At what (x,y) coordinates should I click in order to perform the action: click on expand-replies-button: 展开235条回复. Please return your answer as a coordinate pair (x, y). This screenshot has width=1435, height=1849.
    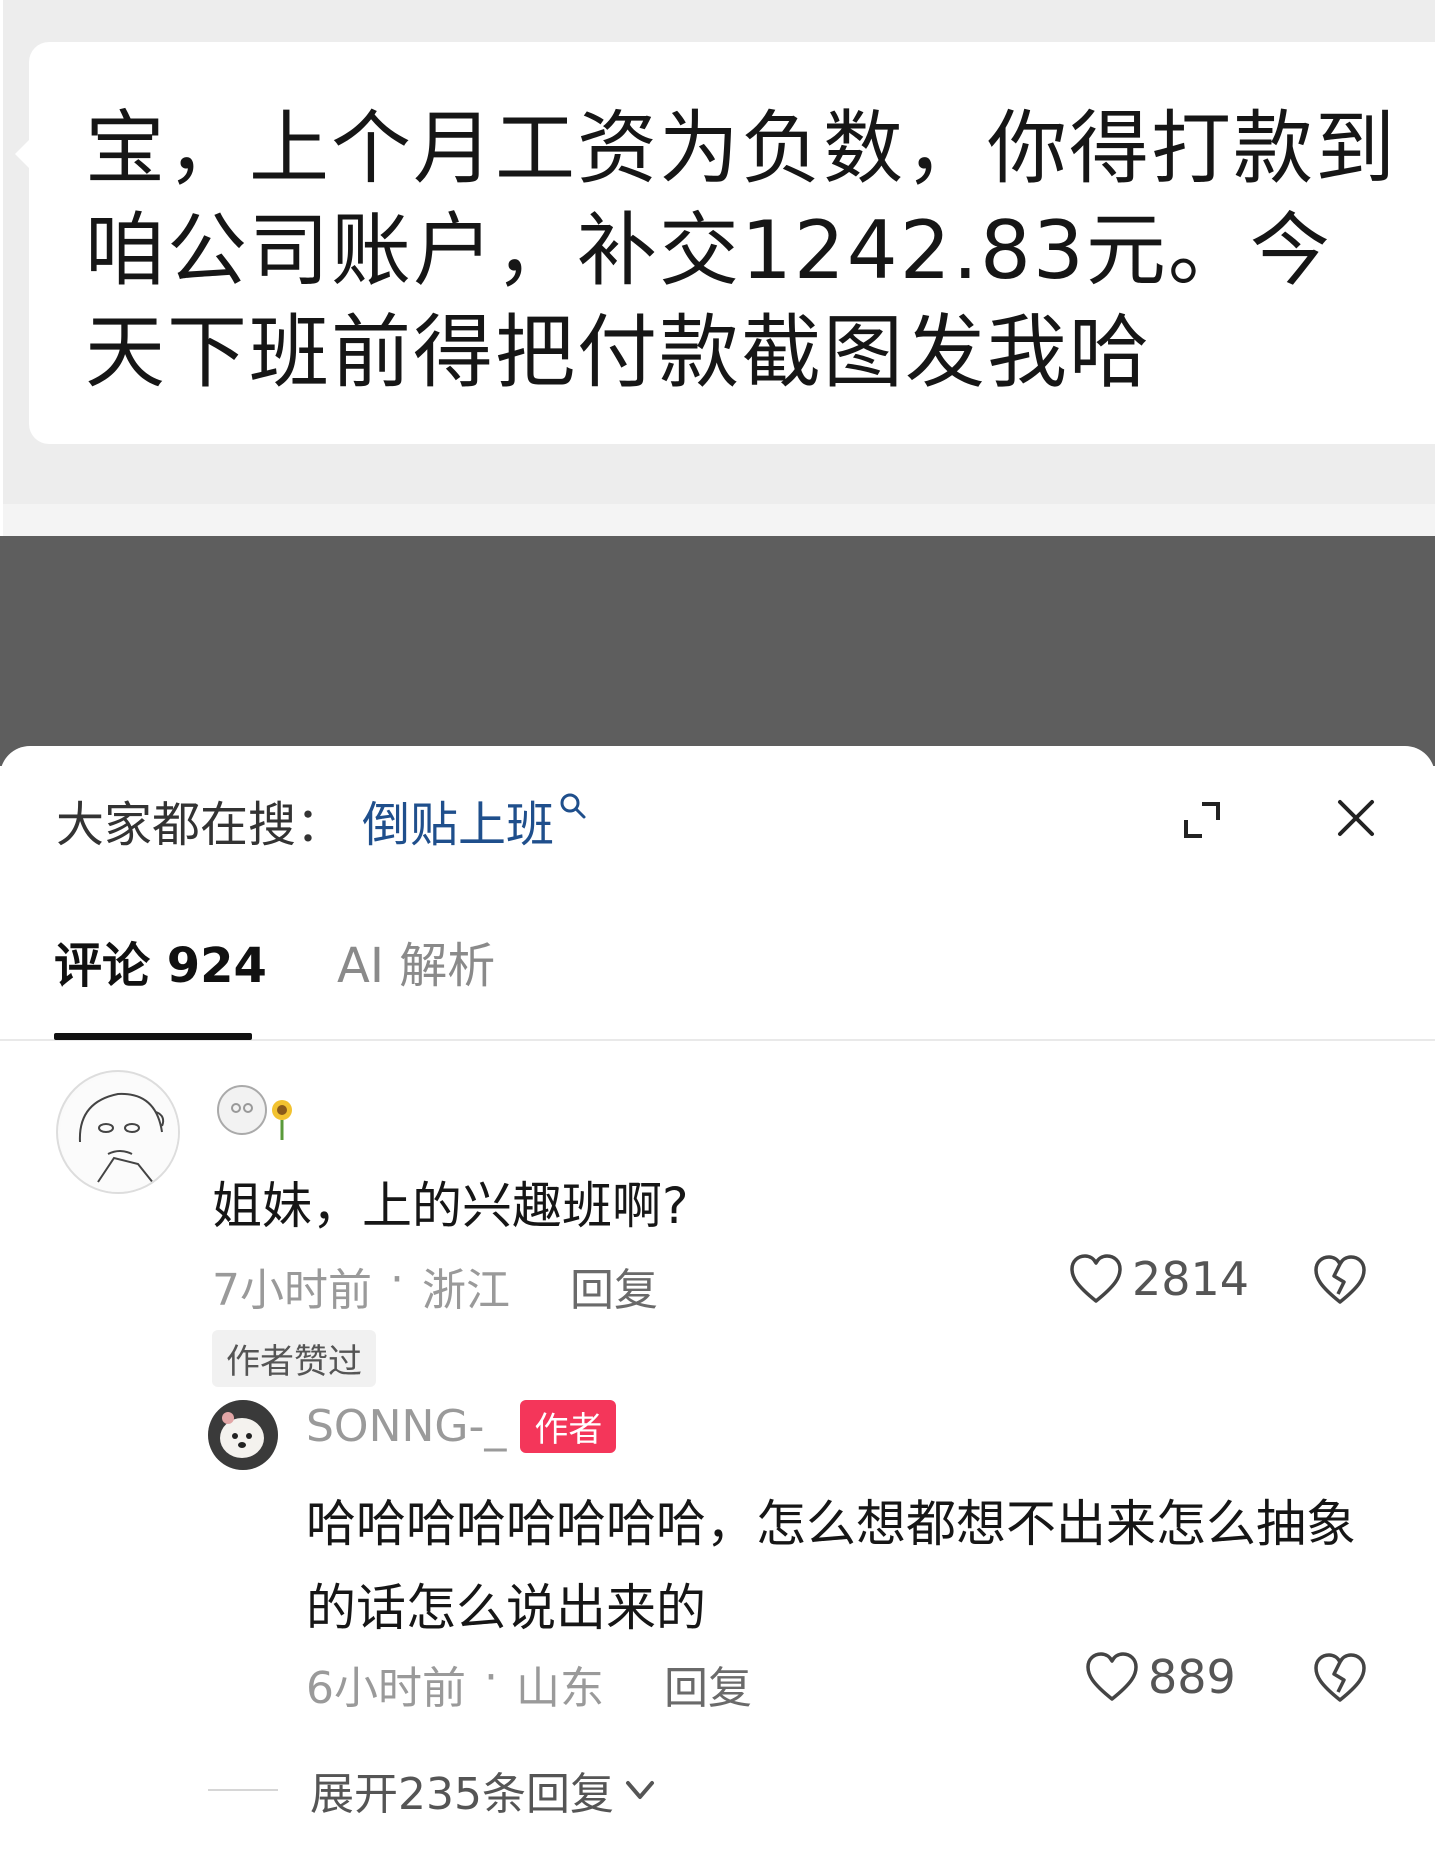
    Looking at the image, I should click on (433, 1790).